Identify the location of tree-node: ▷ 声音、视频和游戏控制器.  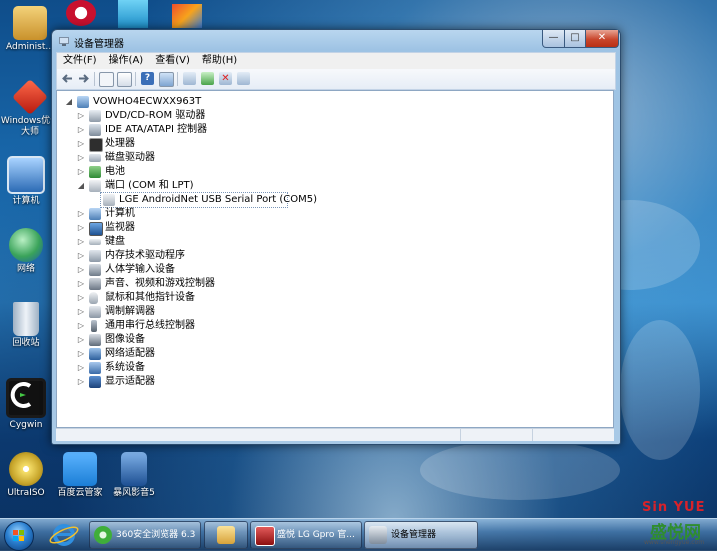
(227, 284).